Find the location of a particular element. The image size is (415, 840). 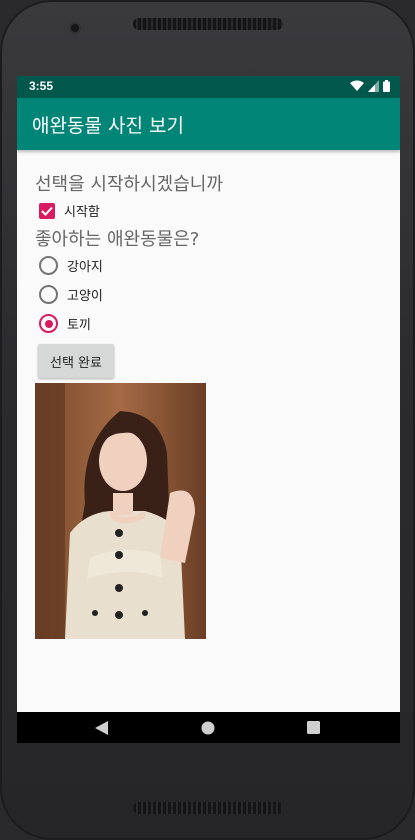

app-title: 애완동물 사진 보기 is located at coordinates (108, 126).